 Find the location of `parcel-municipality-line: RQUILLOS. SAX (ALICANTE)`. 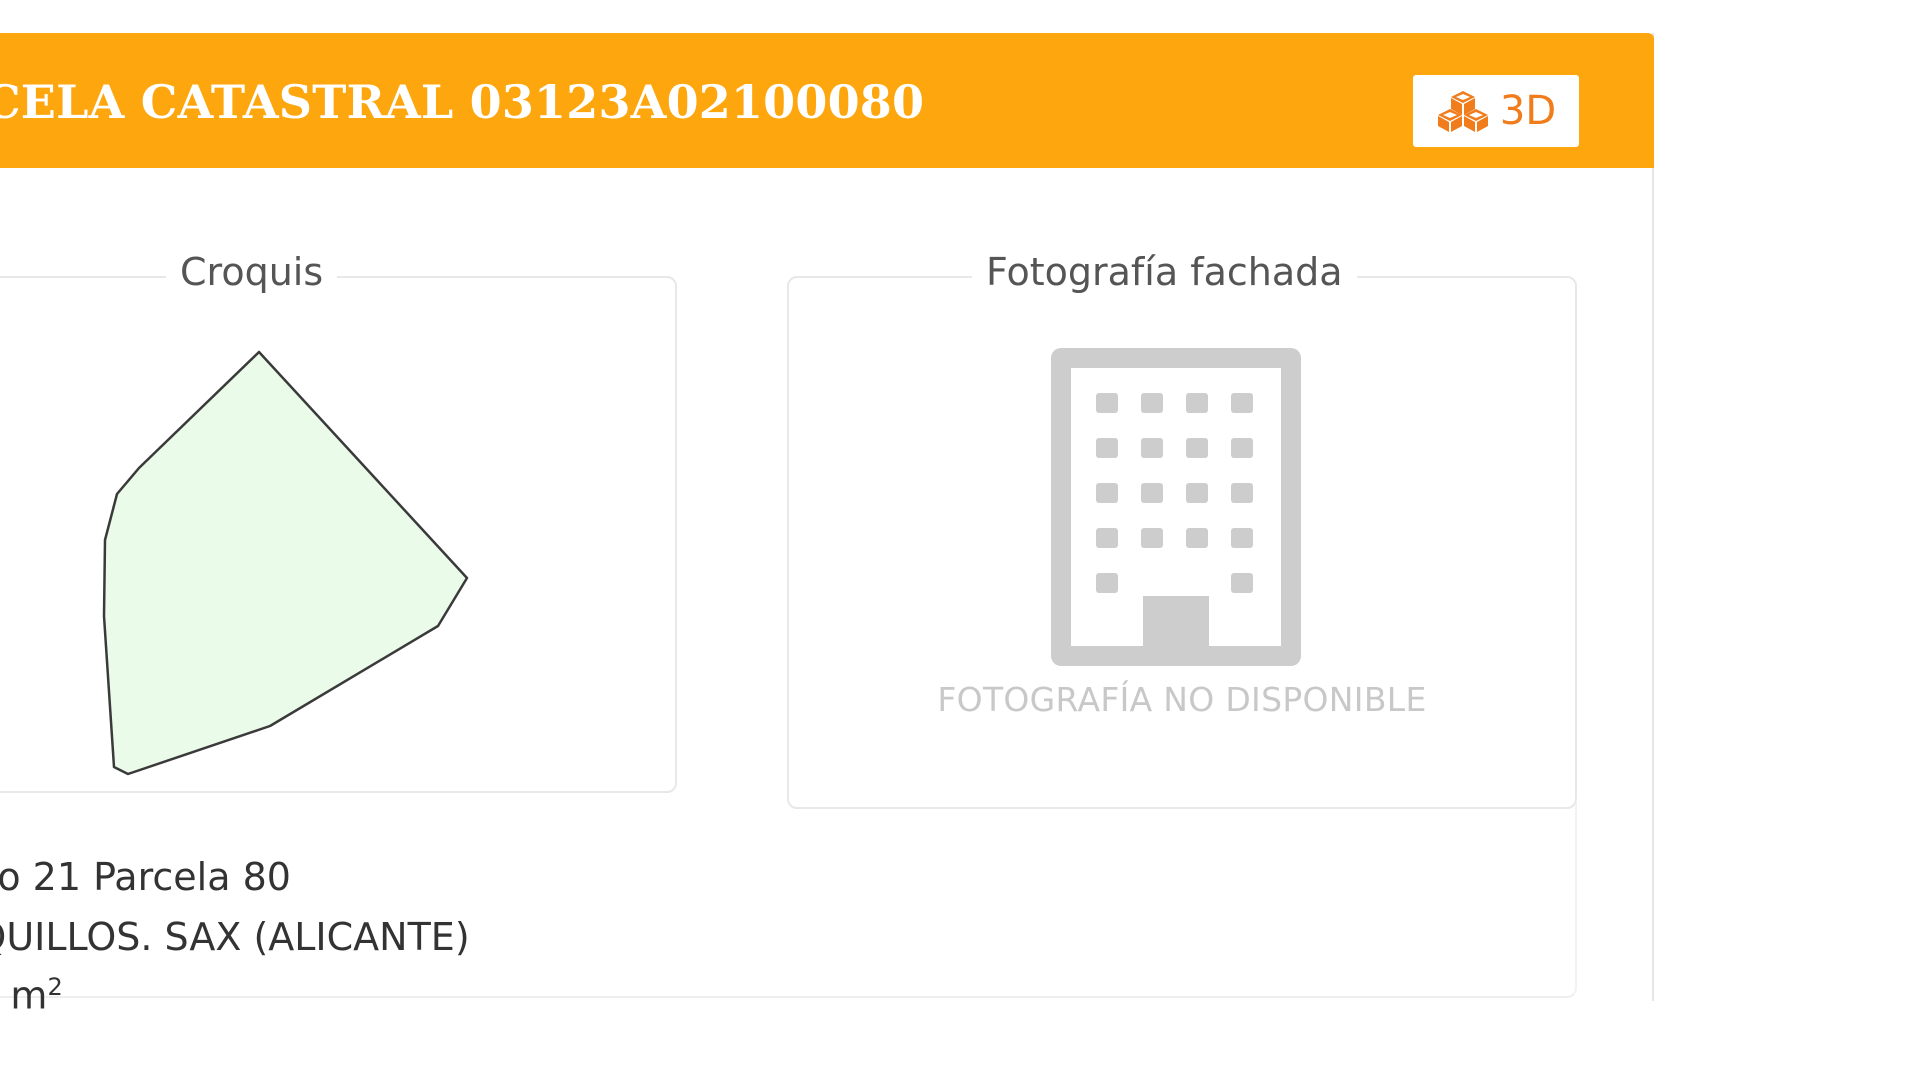

parcel-municipality-line: RQUILLOS. SAX (ALICANTE) is located at coordinates (235, 937).